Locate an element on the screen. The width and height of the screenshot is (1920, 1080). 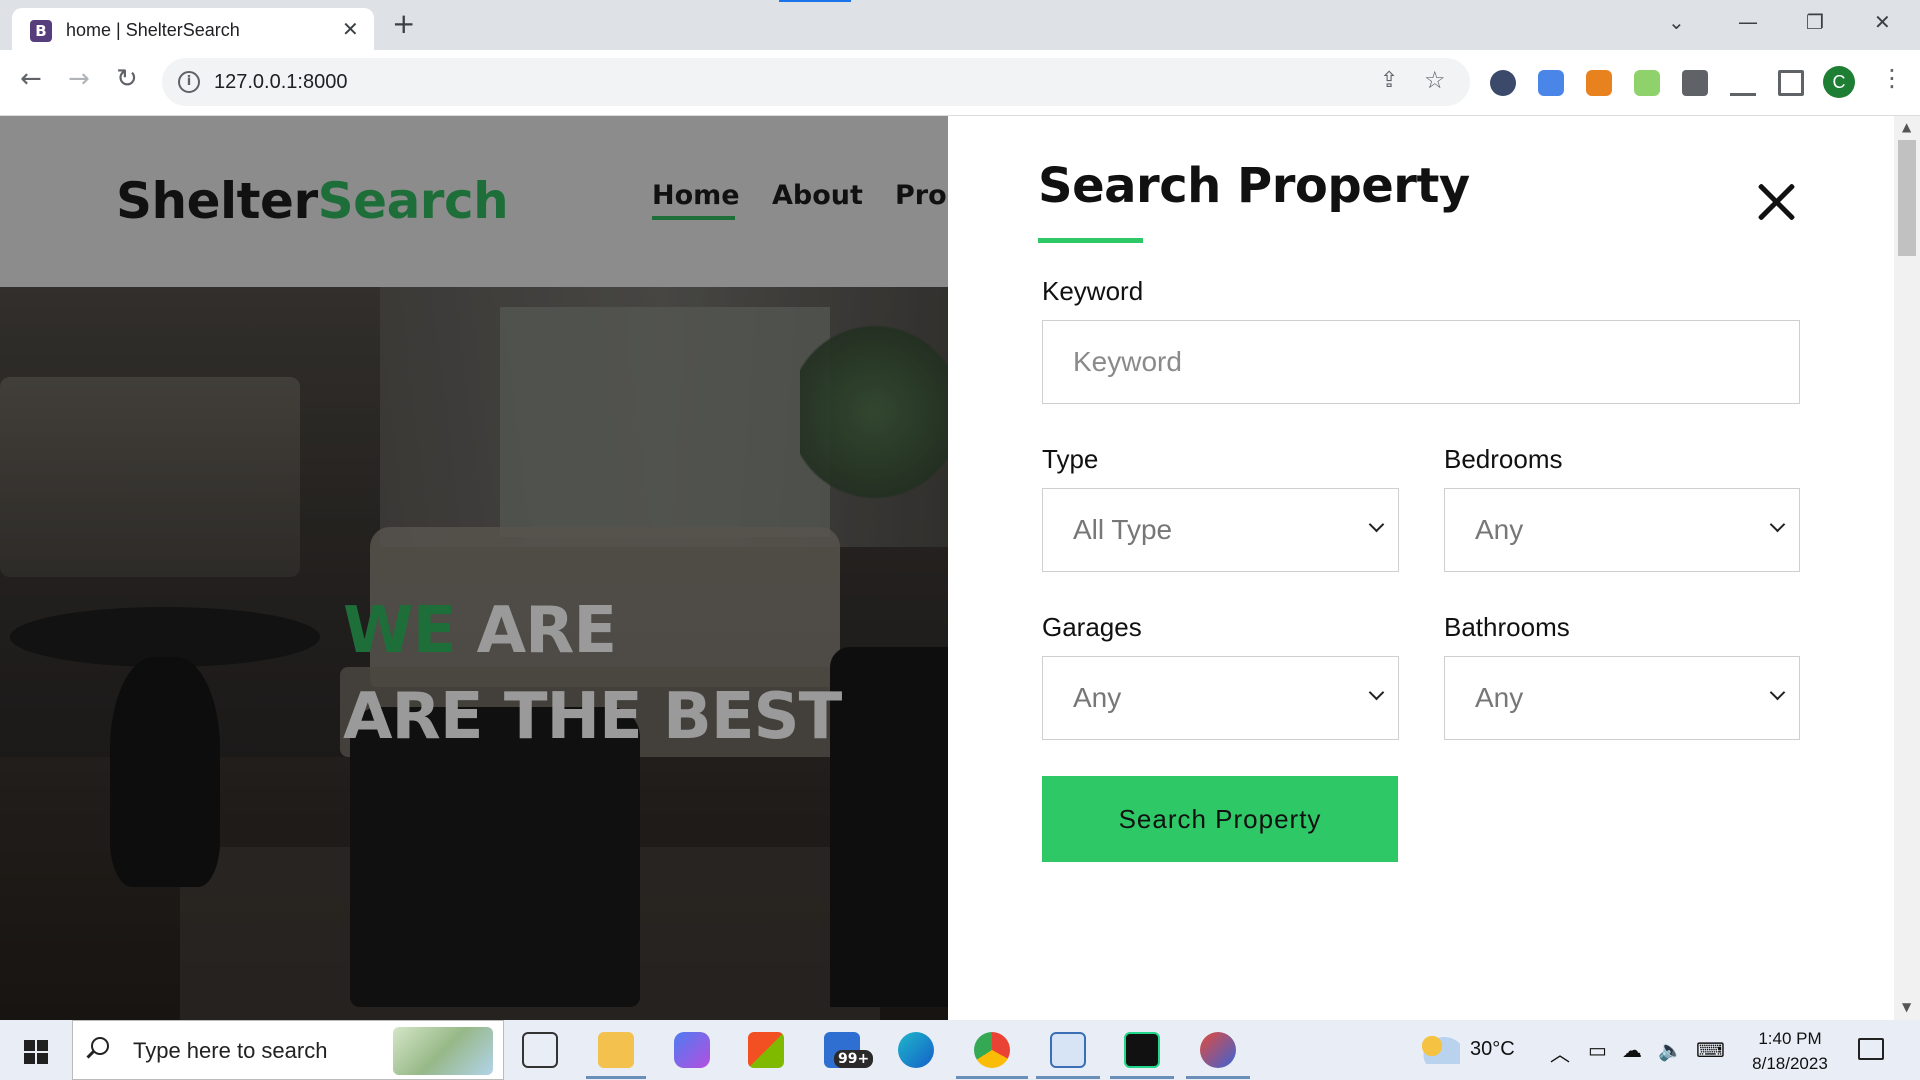
bedrooms-select-value: Any is located at coordinates (1499, 529).